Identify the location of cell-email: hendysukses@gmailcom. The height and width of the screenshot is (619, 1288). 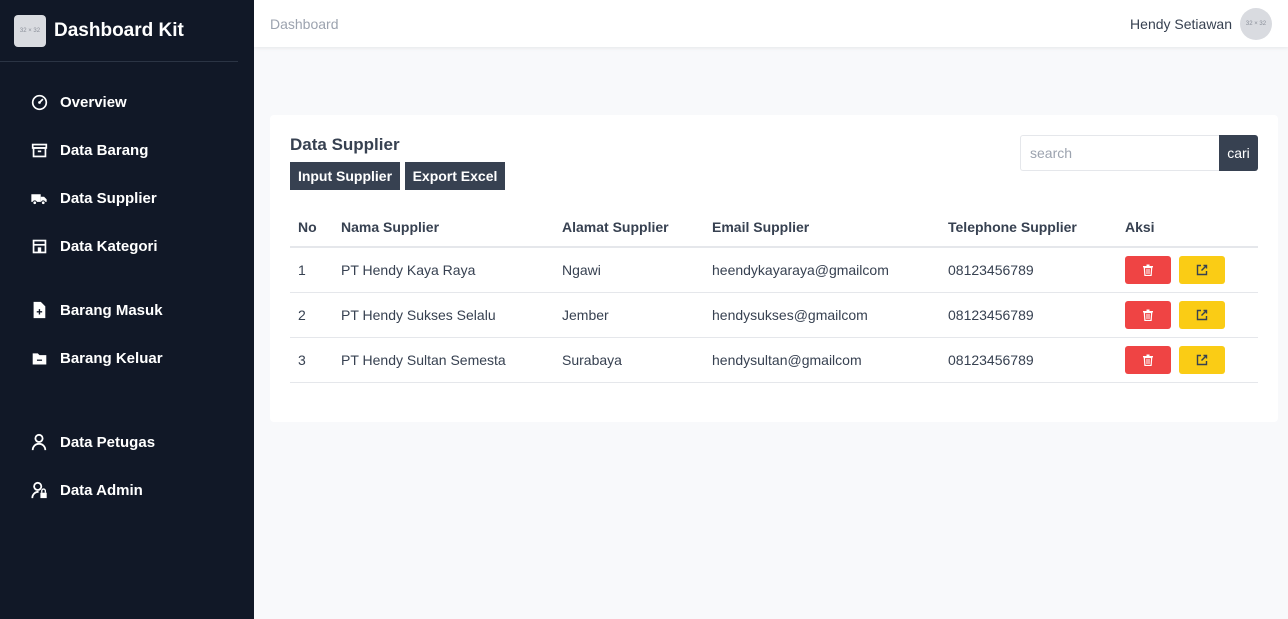
(822, 315).